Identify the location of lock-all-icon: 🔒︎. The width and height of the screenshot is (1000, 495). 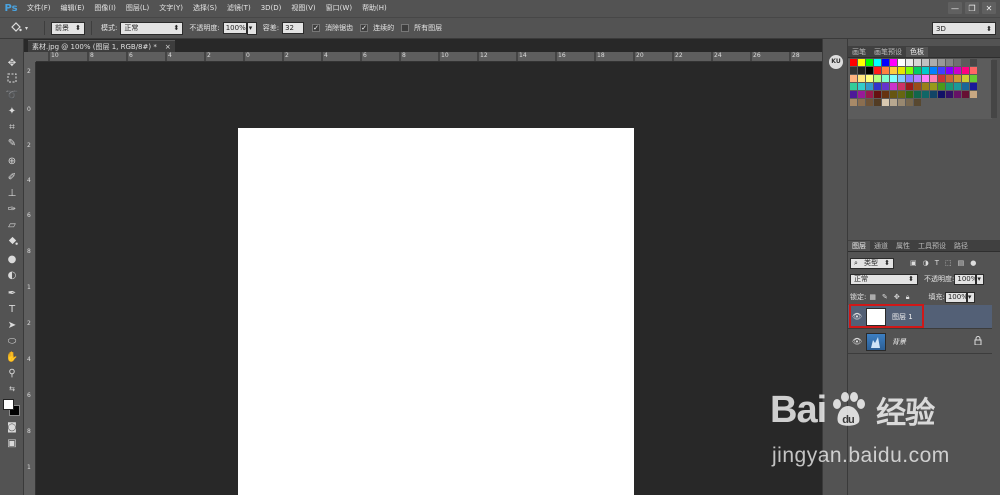
(908, 297).